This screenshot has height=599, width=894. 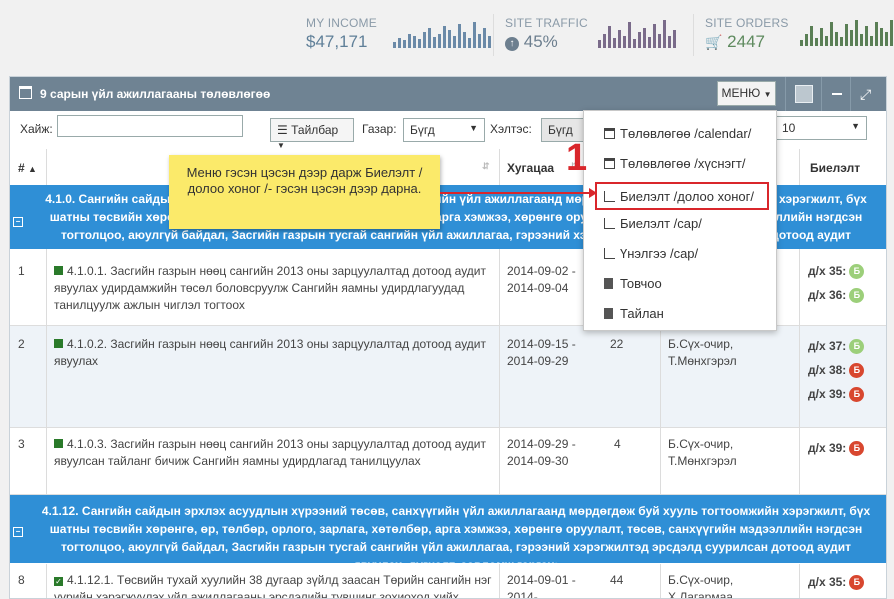 I want to click on list-icon: ☰, so click(x=282, y=130).